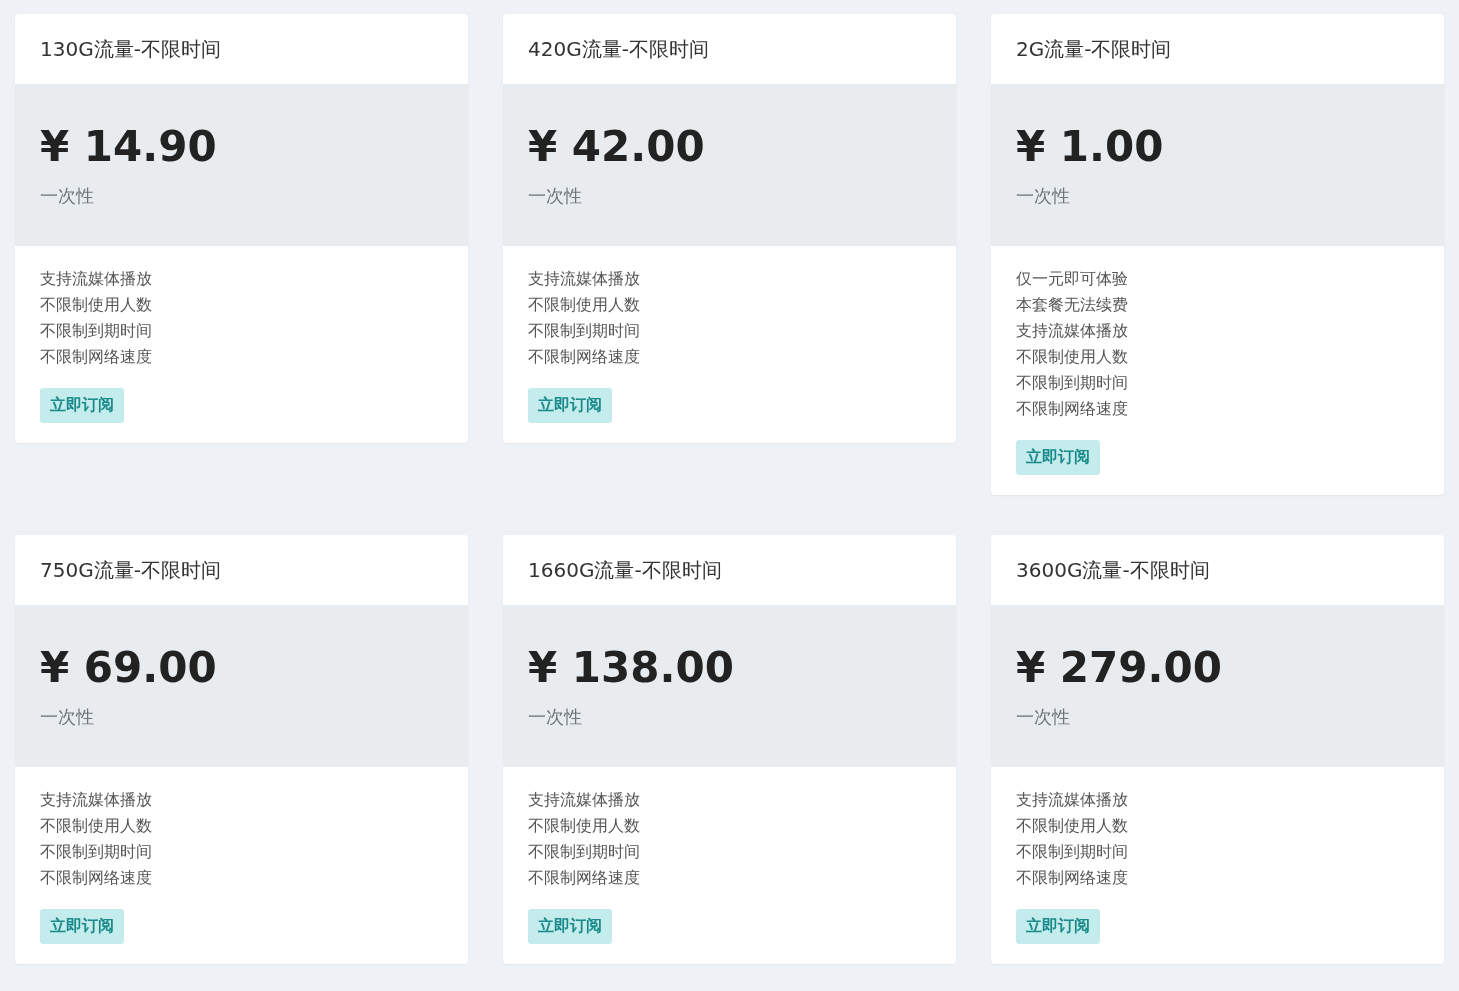 This screenshot has height=991, width=1459. I want to click on feature-text: 仅一元即可体验, so click(1072, 279).